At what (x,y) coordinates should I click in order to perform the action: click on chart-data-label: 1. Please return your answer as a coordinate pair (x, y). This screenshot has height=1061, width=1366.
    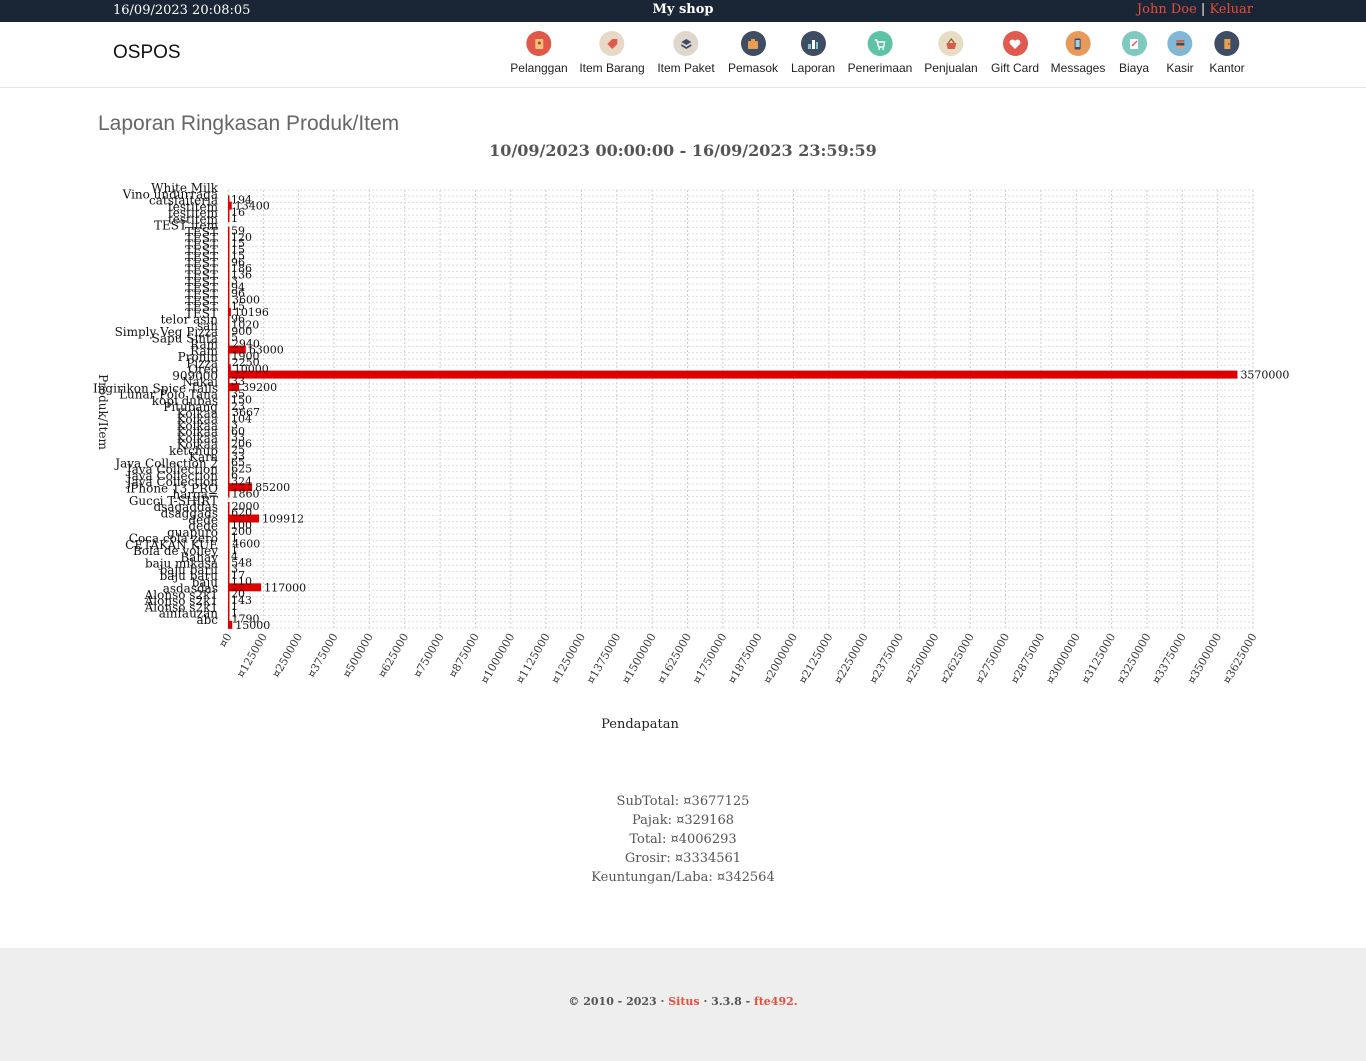
    Looking at the image, I should click on (234, 218).